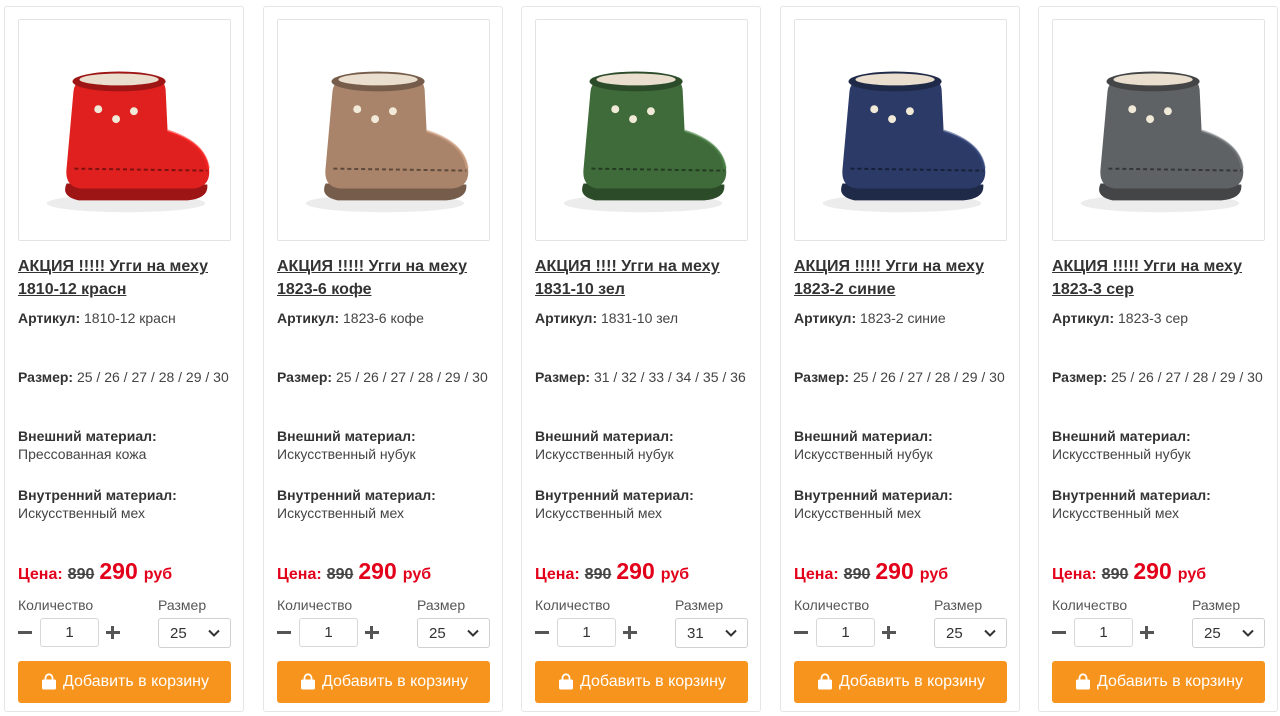  What do you see at coordinates (557, 574) in the screenshot?
I see `price-label: Цена:` at bounding box center [557, 574].